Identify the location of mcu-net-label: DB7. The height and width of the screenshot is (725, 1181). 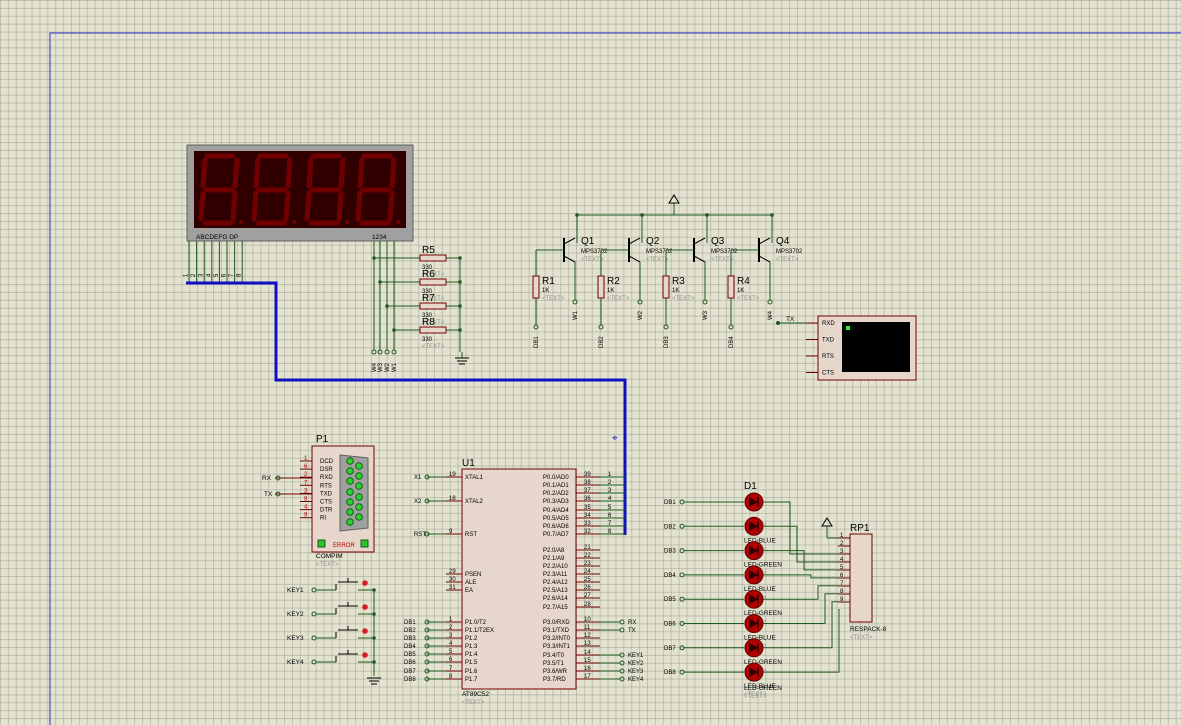
(410, 672).